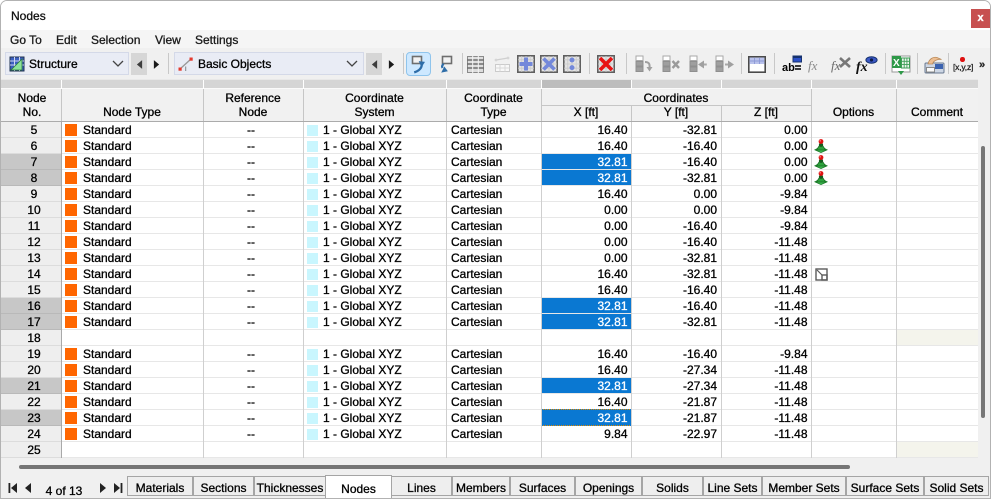  What do you see at coordinates (186, 69) in the screenshot?
I see `svg-text: I` at bounding box center [186, 69].